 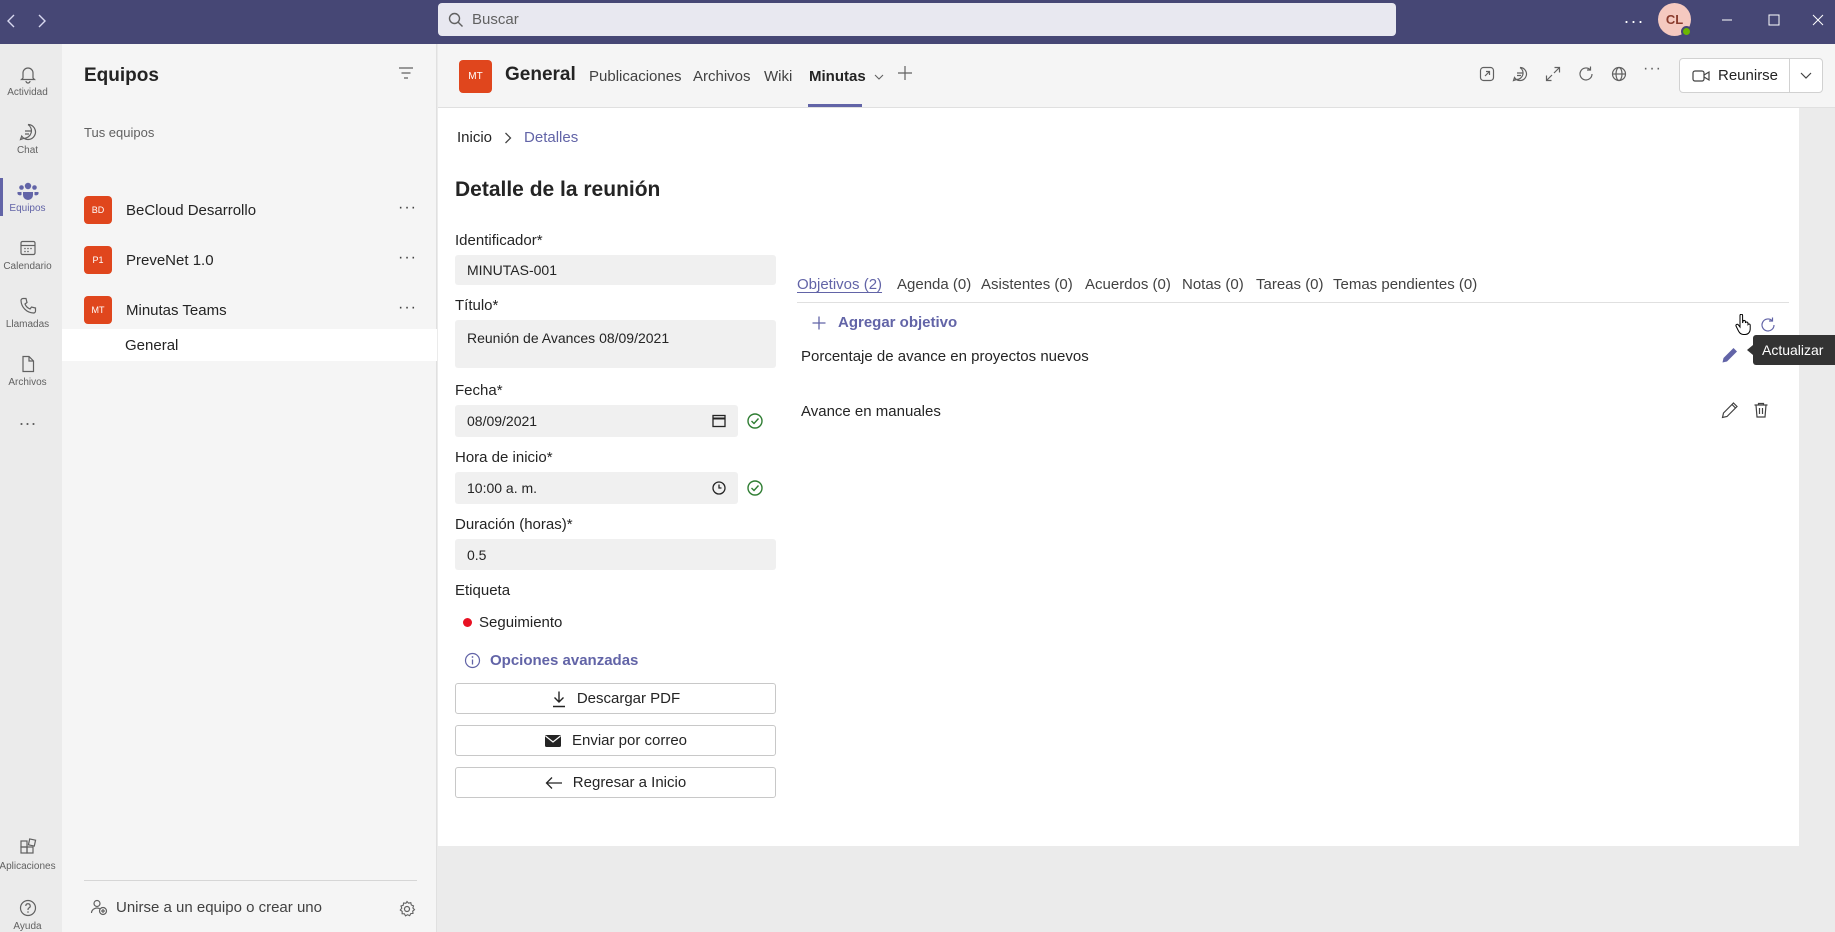 I want to click on add-tab-icon, so click(x=905, y=73).